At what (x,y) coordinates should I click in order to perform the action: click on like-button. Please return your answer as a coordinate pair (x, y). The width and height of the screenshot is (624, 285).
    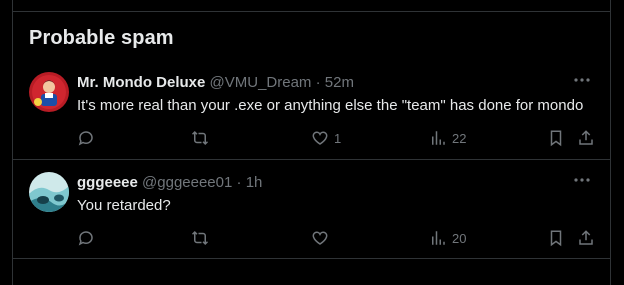
    Looking at the image, I should click on (322, 238).